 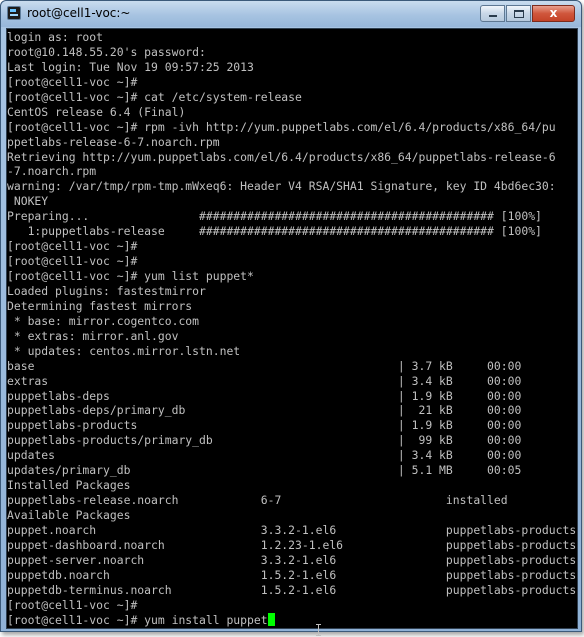 What do you see at coordinates (93, 335) in the screenshot?
I see `terminal-line-text: * extras: mirror.anl.gov` at bounding box center [93, 335].